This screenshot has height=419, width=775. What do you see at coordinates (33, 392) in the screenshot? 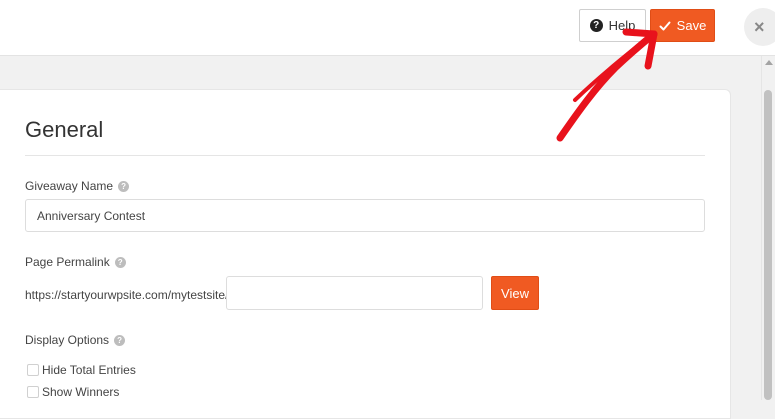
I see `show-winners-checkbox` at bounding box center [33, 392].